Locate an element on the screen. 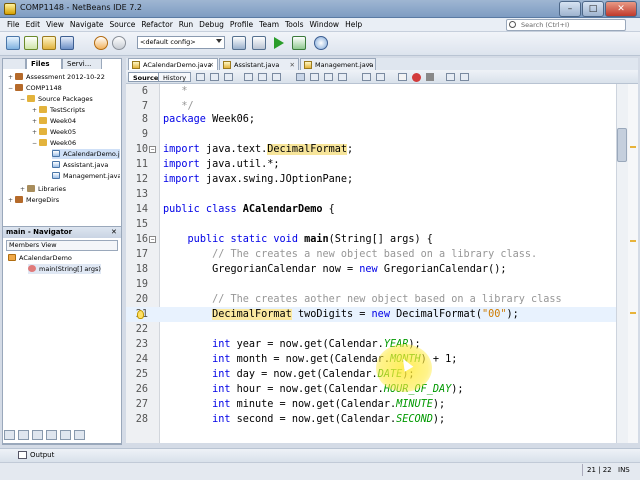 This screenshot has width=640, height=480. close-icon: ✕ is located at coordinates (114, 232).